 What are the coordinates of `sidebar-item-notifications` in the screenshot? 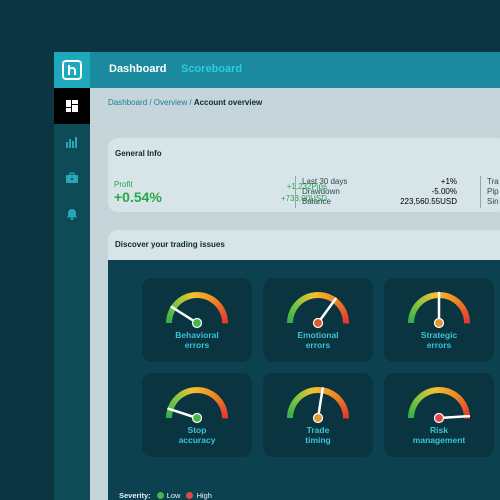 It's located at (72, 214).